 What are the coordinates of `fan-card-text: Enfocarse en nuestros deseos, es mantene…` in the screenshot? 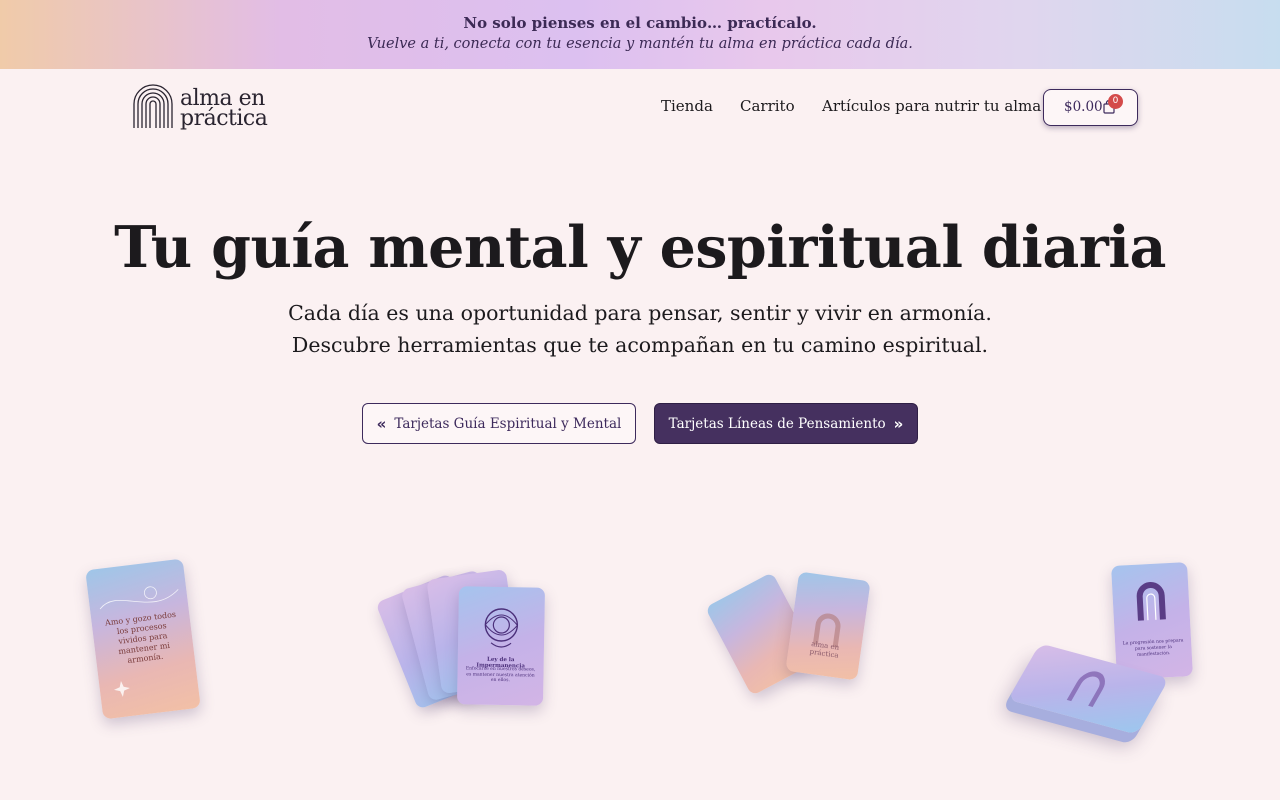 It's located at (500, 675).